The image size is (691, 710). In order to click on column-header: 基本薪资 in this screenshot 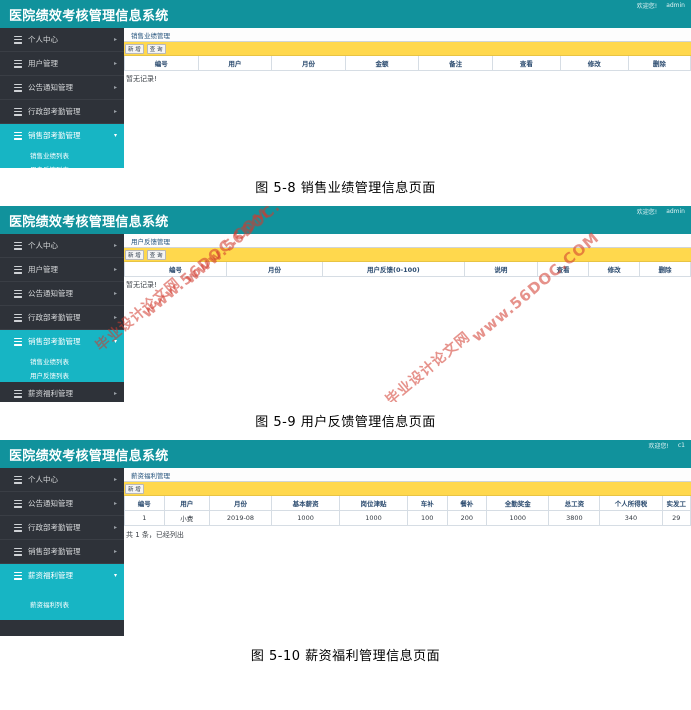, I will do `click(306, 503)`.